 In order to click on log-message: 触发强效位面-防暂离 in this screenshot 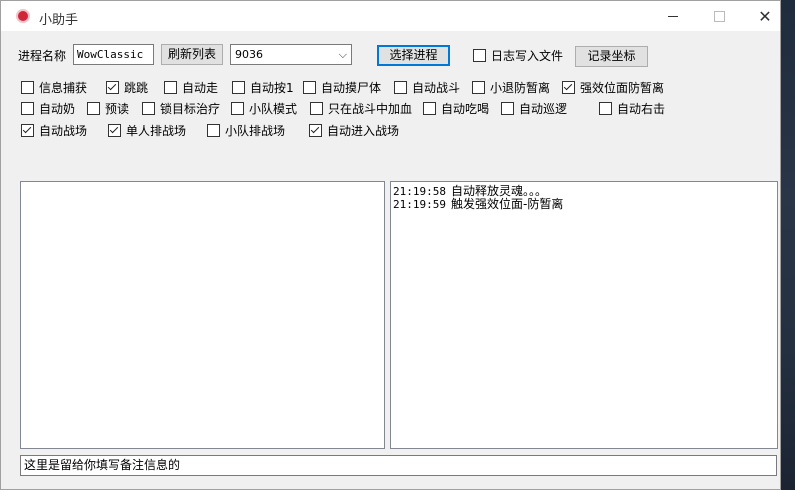, I will do `click(507, 204)`.